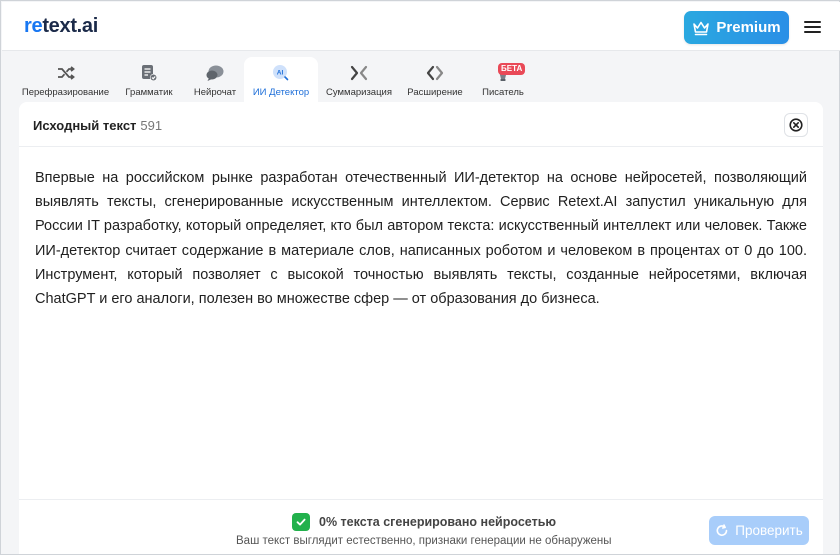  What do you see at coordinates (722, 529) in the screenshot?
I see `refresh-icon` at bounding box center [722, 529].